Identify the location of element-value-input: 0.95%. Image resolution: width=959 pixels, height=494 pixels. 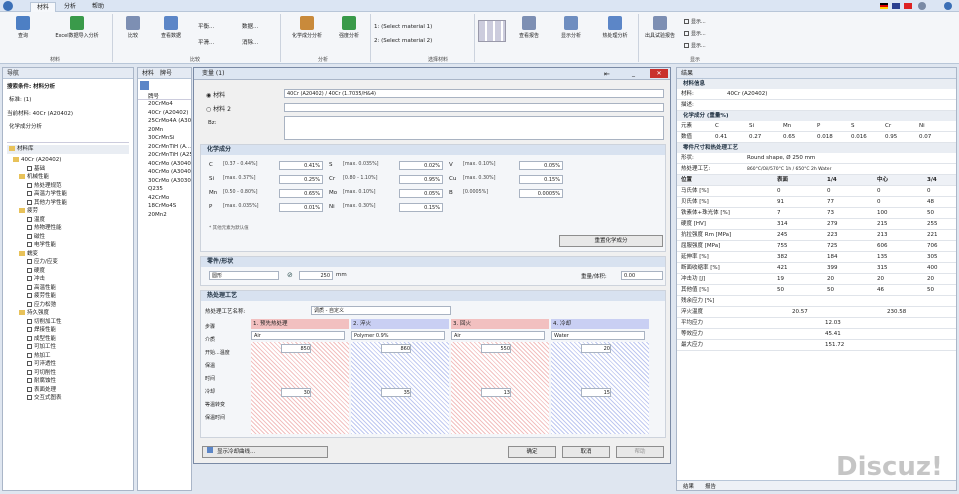
(421, 179).